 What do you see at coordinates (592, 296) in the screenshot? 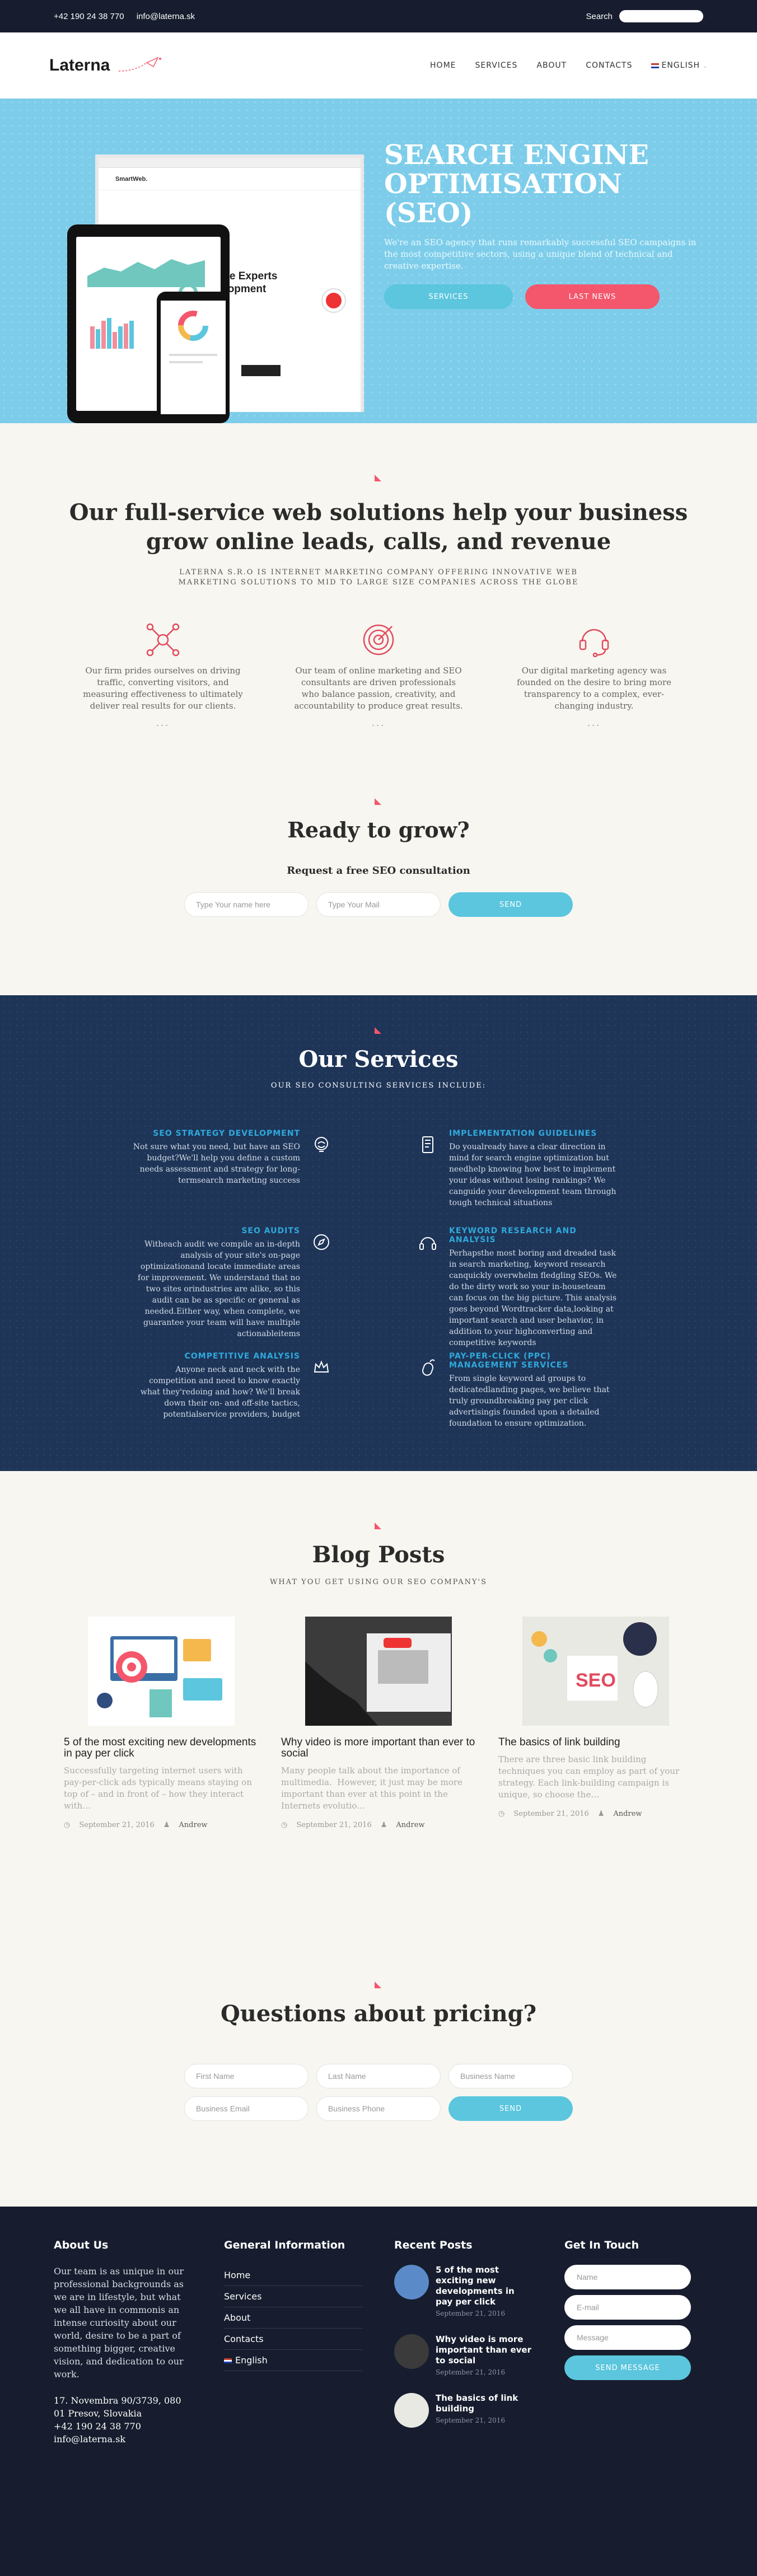
I see `last-news-button: LAST NEWS` at bounding box center [592, 296].